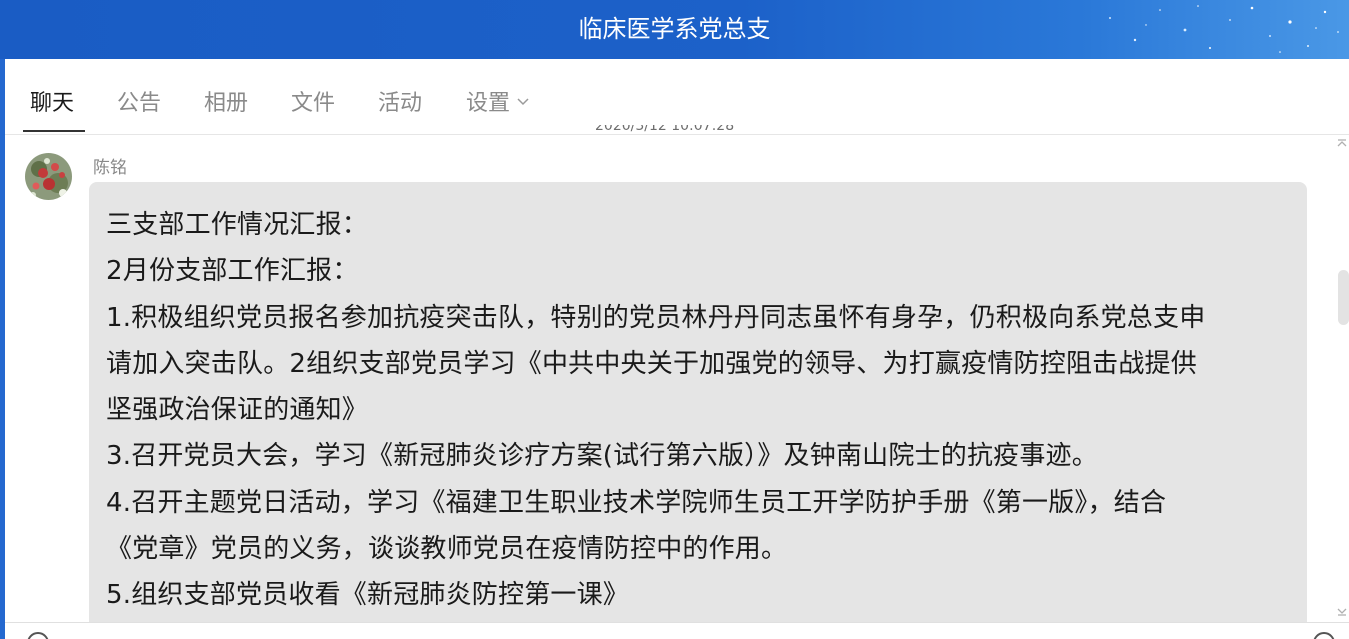  I want to click on tab-activities: 活动, so click(400, 104).